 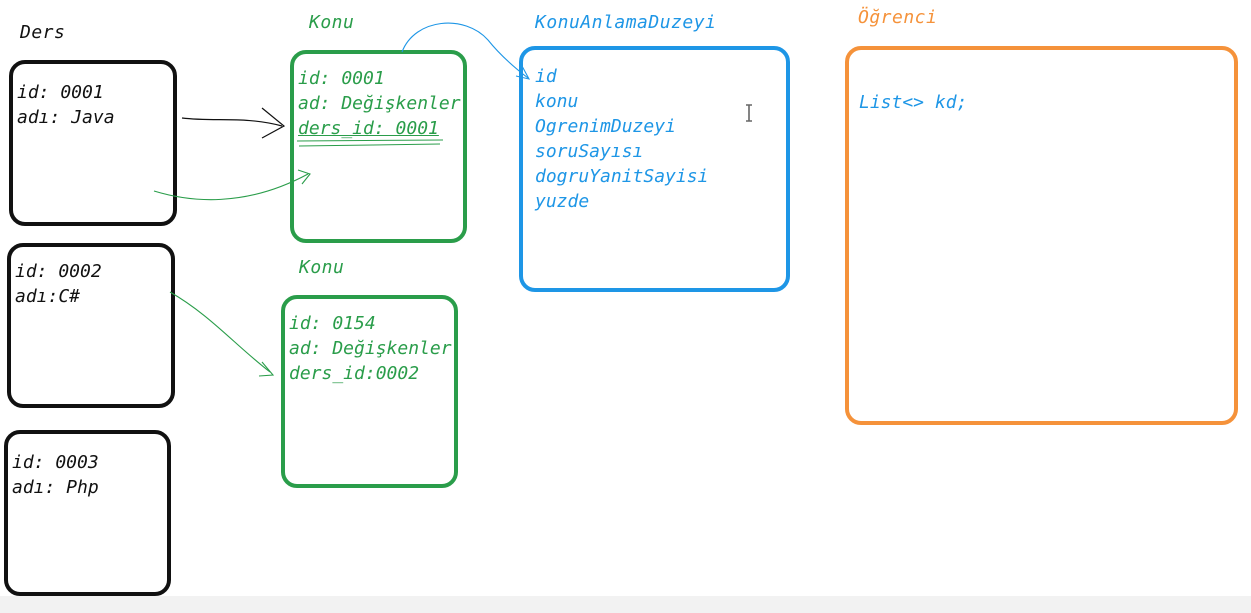 What do you see at coordinates (93, 143) in the screenshot?
I see `ders-box-1: id: 0001 adı: Java` at bounding box center [93, 143].